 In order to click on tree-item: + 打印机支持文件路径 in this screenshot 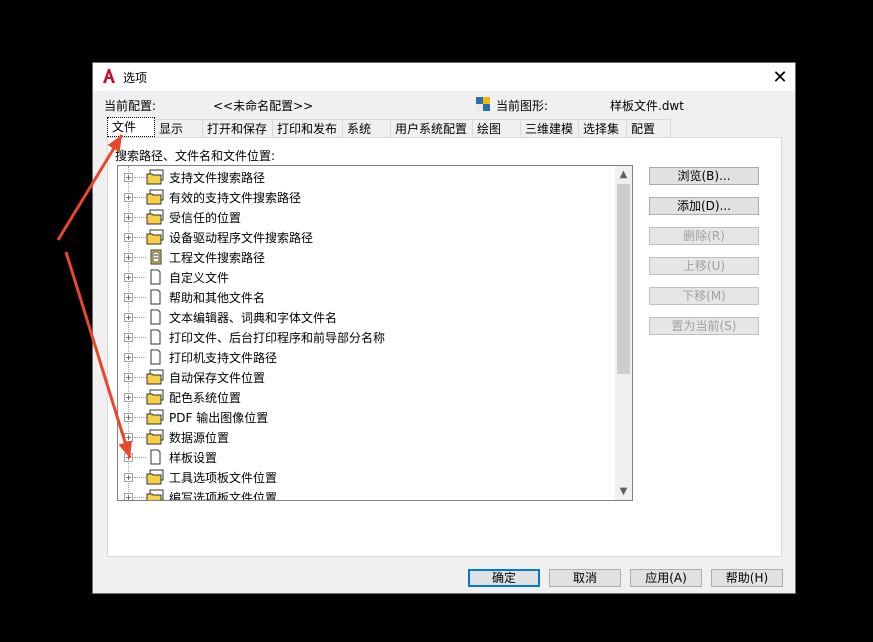, I will do `click(365, 357)`.